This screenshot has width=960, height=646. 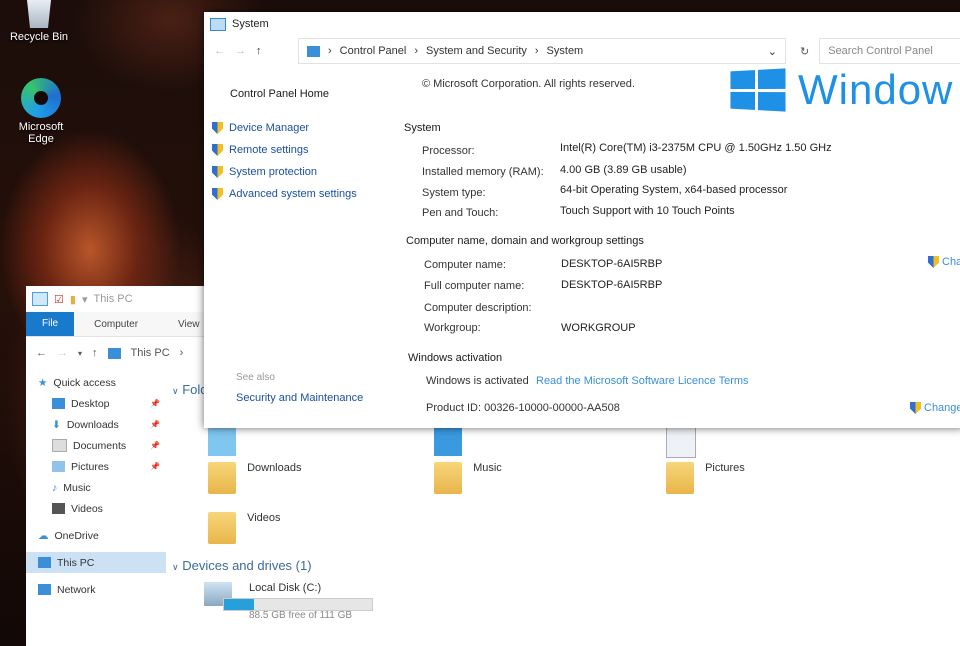 I want to click on nav-item-desktop: Desktop 📌, so click(x=96, y=403).